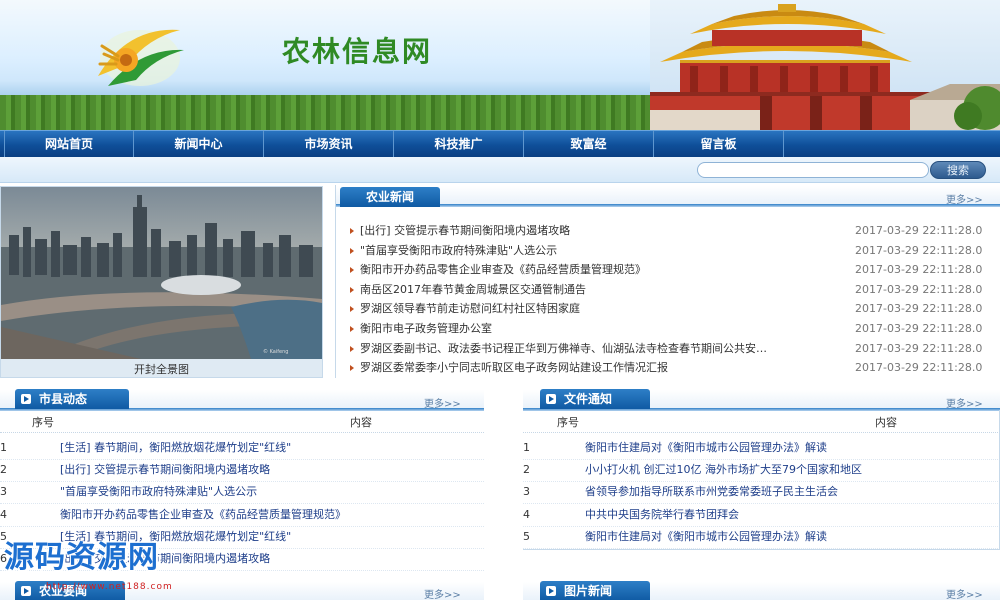  Describe the element at coordinates (591, 251) in the screenshot. I see `news-title: "首届享受衡阳市政府特殊津贴"人选公示` at that location.